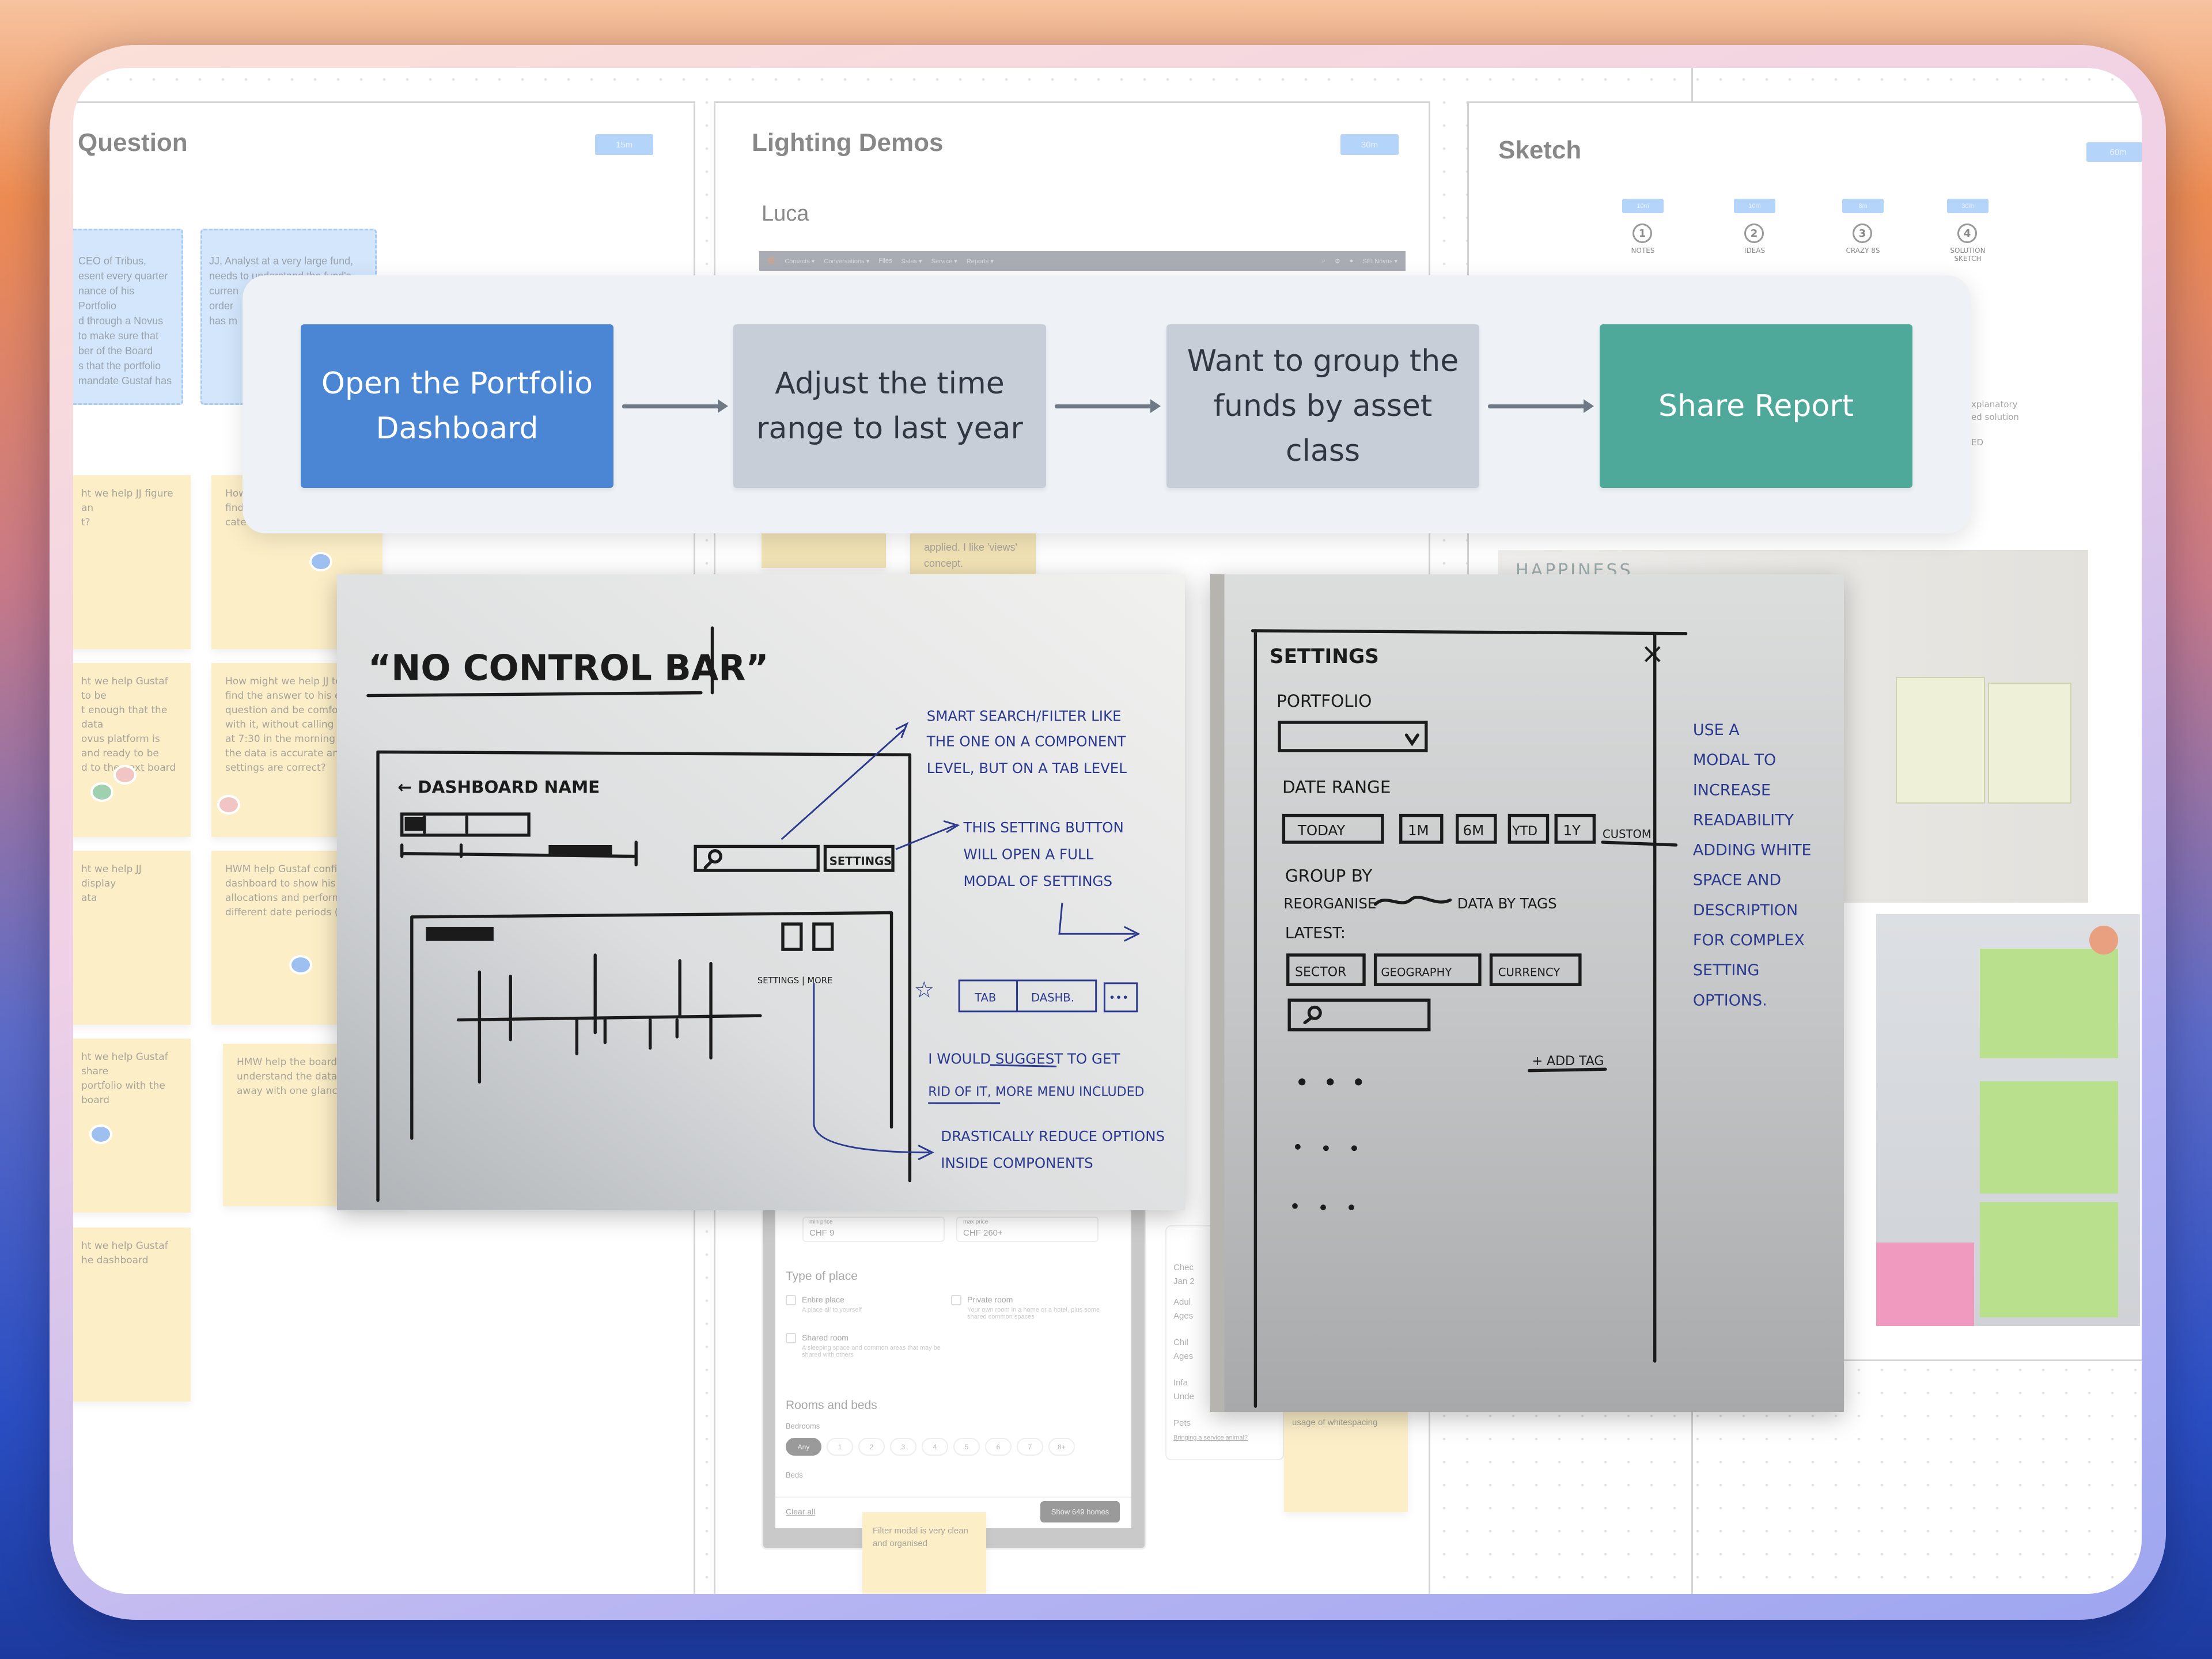  Describe the element at coordinates (873, 1229) in the screenshot. I see `min-price-field: min price CHF 9` at that location.